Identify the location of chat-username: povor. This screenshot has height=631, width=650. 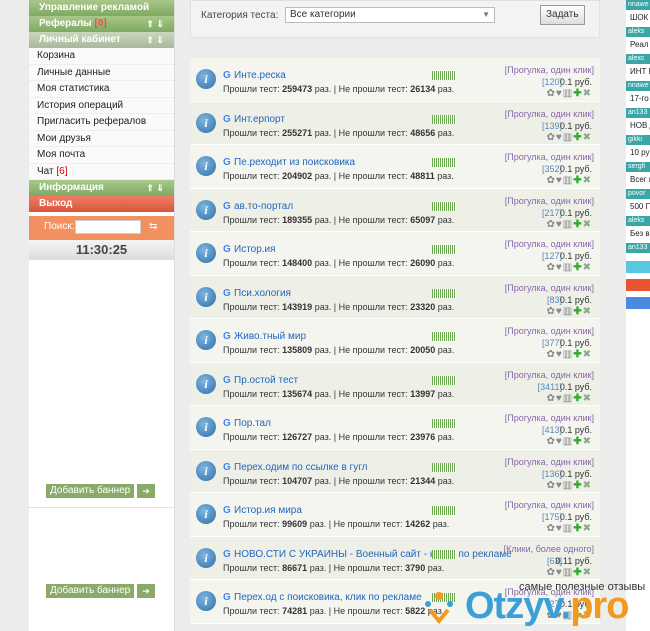
(638, 194).